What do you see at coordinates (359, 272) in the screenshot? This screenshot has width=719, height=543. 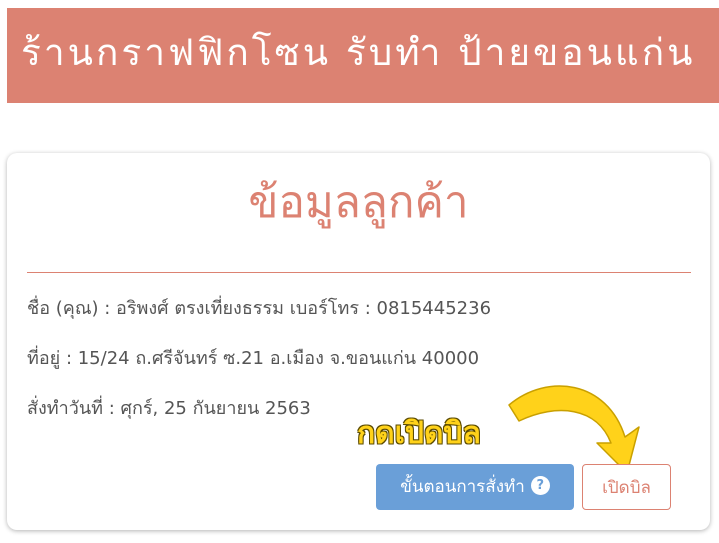 I see `divider` at bounding box center [359, 272].